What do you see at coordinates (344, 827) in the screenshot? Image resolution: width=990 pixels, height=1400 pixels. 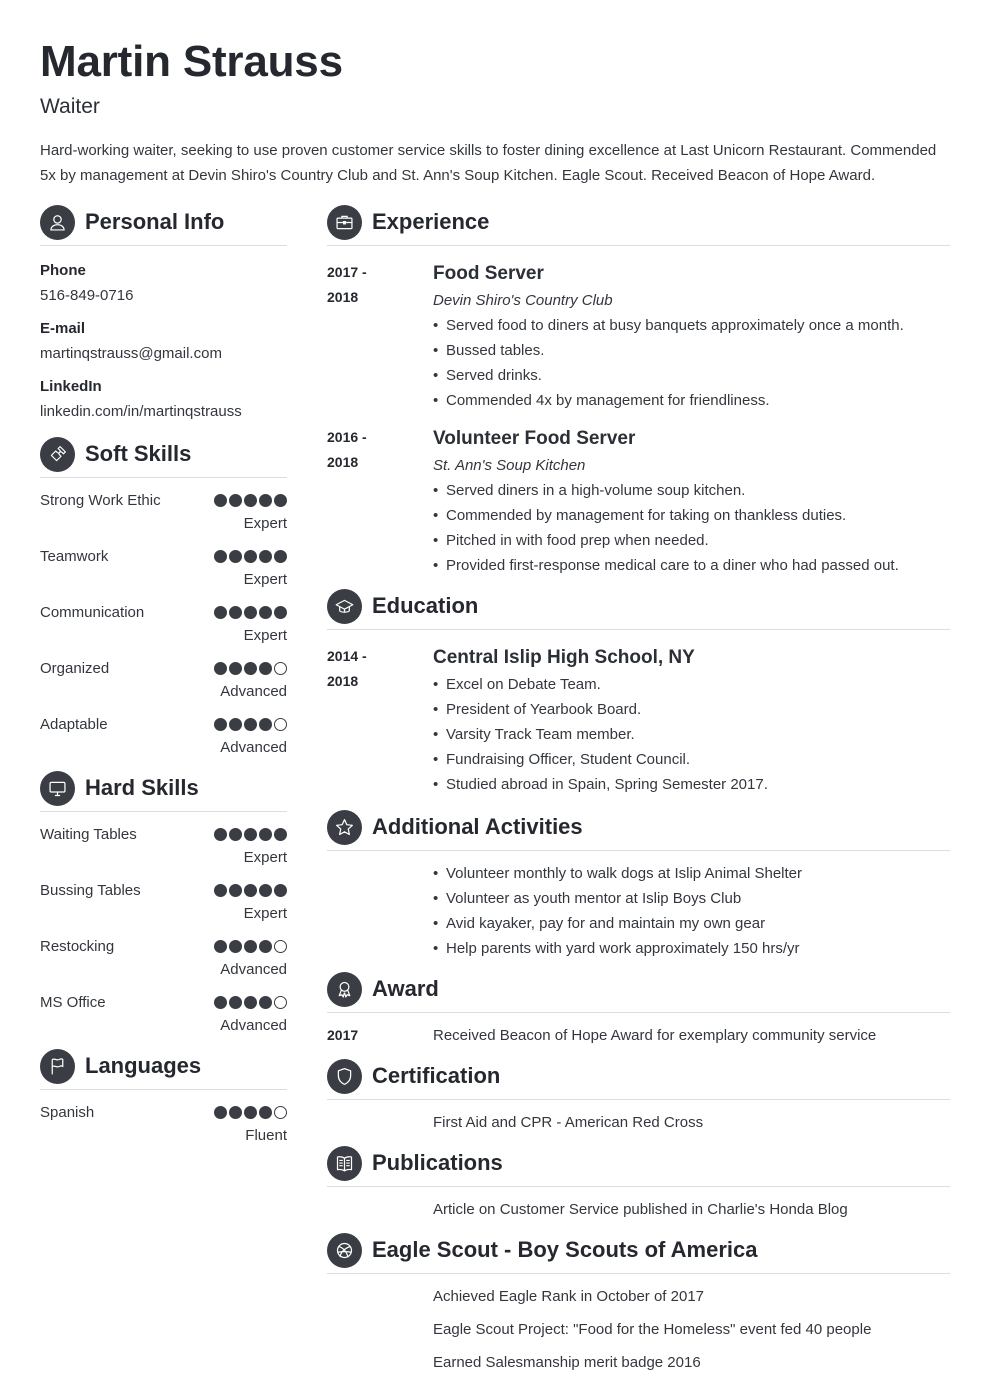 I see `star-icon` at bounding box center [344, 827].